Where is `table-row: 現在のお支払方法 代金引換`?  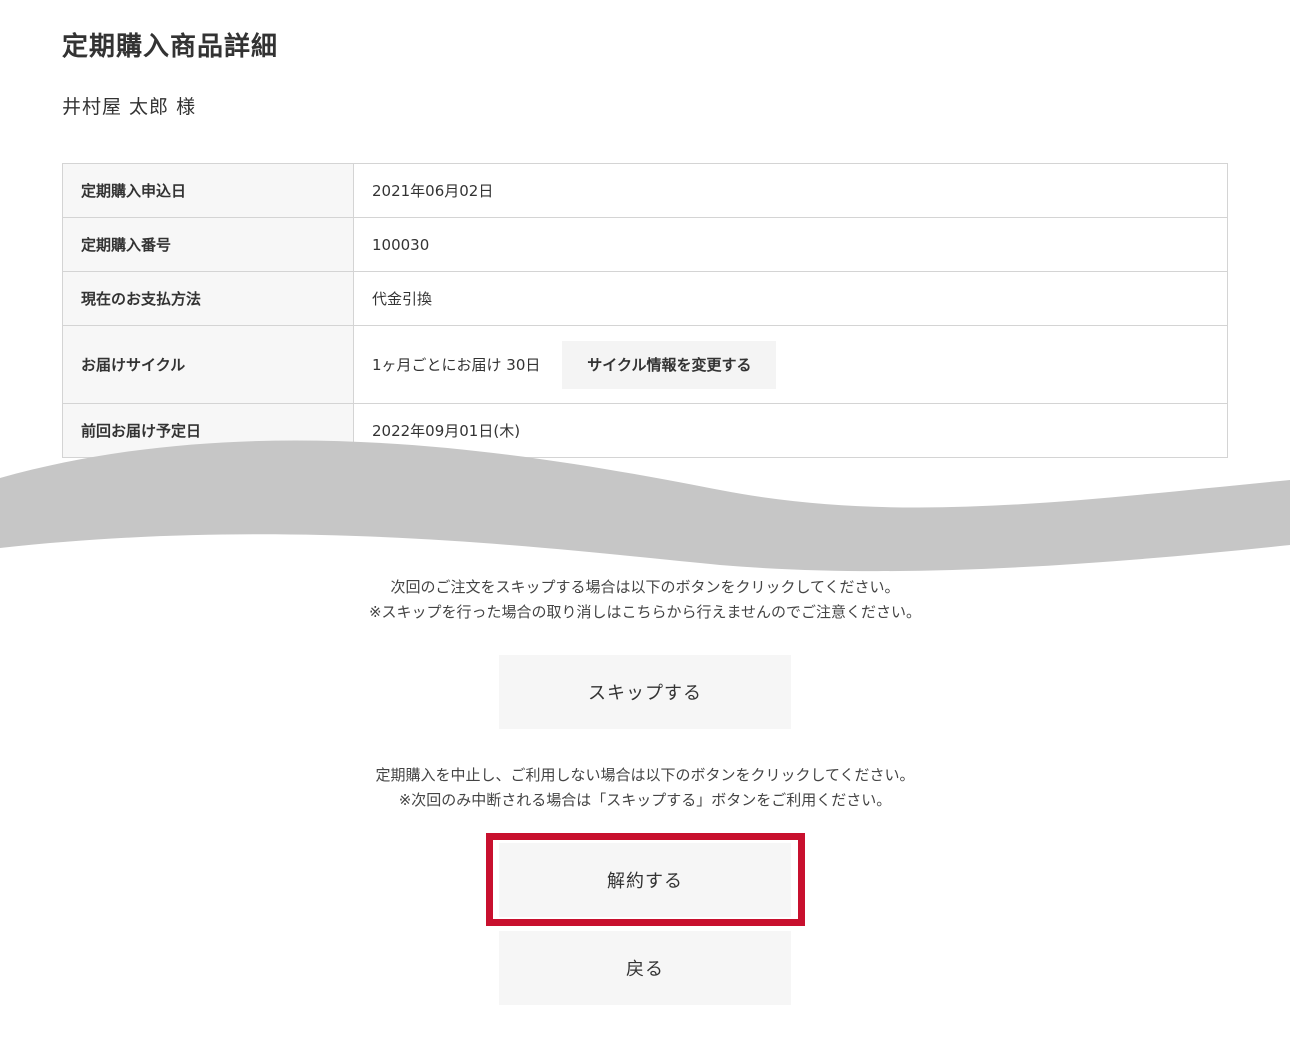
table-row: 現在のお支払方法 代金引換 is located at coordinates (645, 298).